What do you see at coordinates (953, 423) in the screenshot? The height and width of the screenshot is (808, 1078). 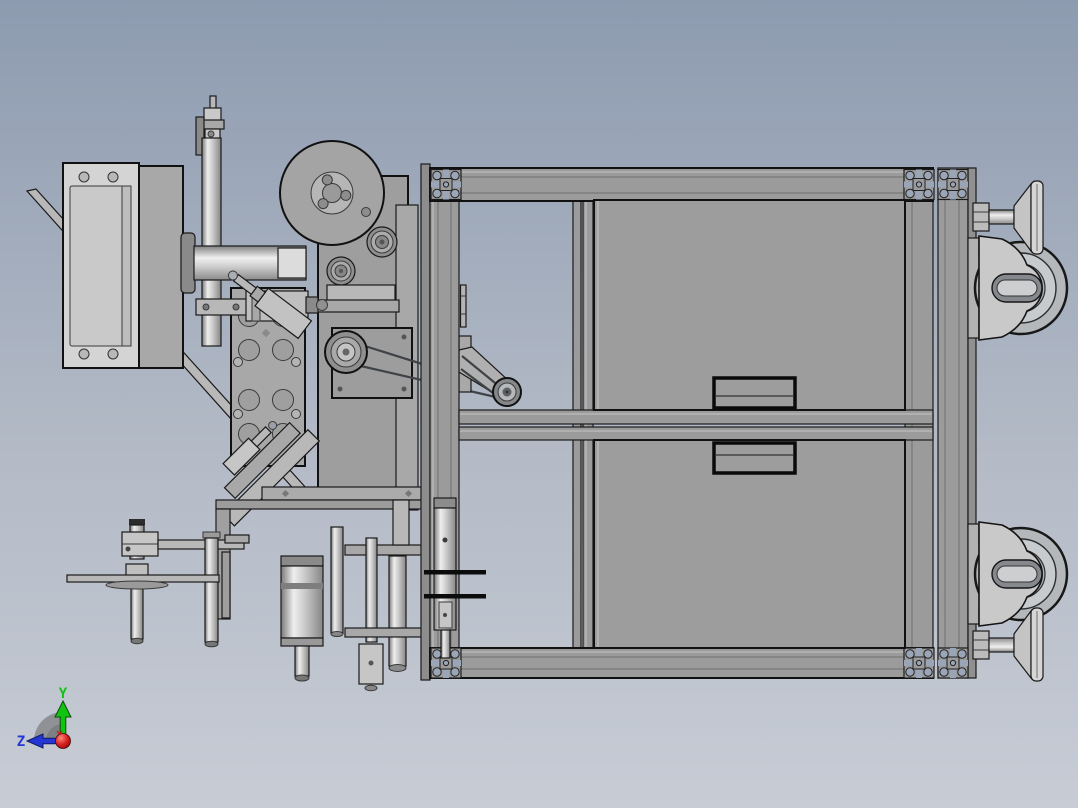 I see `frame-post-right-outer` at bounding box center [953, 423].